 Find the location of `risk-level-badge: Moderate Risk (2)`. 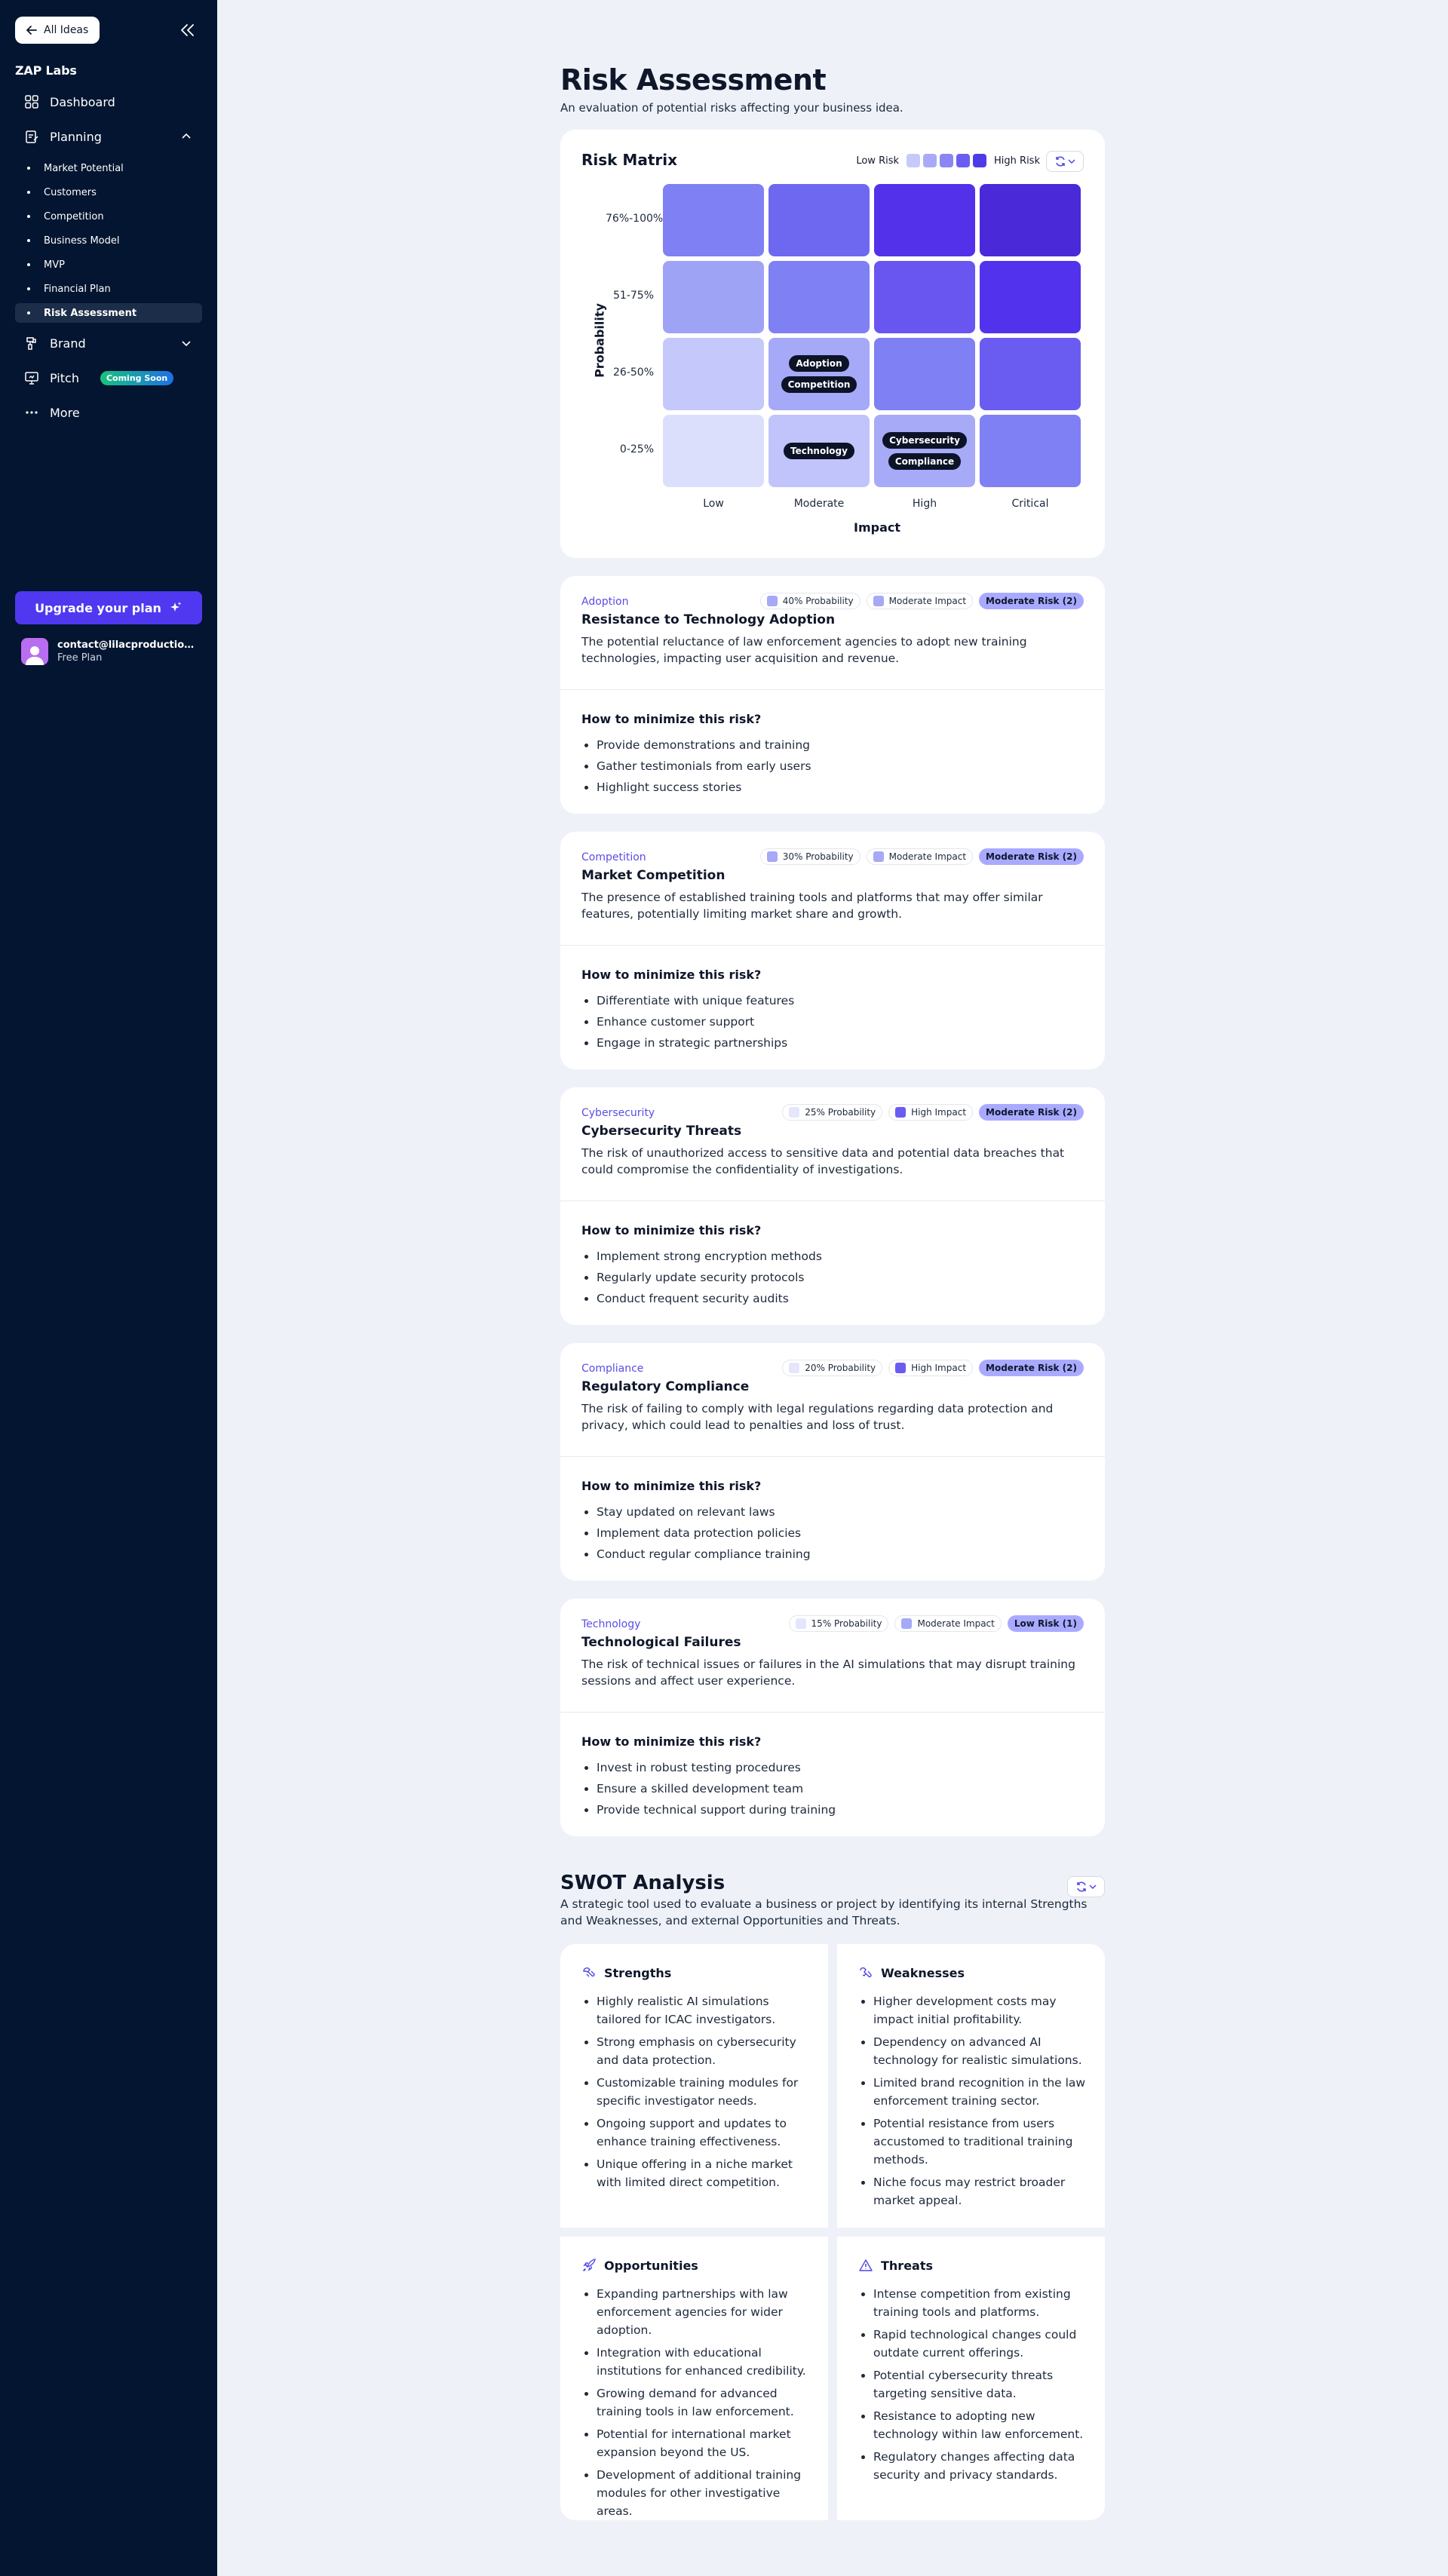

risk-level-badge: Moderate Risk (2) is located at coordinates (1031, 1112).